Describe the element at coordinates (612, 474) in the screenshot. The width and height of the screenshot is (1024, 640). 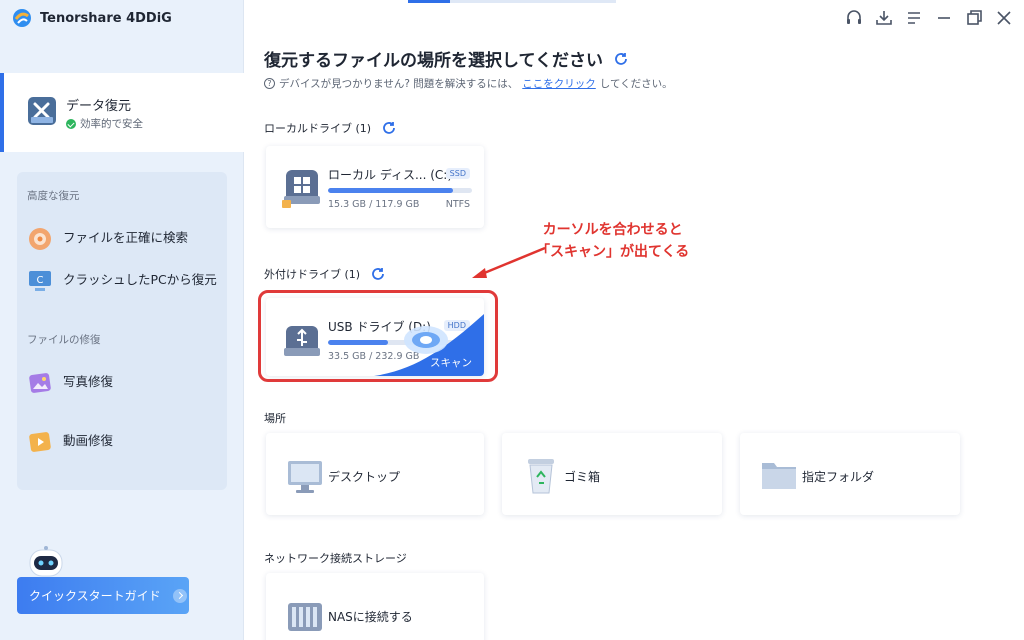
I see `location-recycle-bin: ゴミ箱` at that location.